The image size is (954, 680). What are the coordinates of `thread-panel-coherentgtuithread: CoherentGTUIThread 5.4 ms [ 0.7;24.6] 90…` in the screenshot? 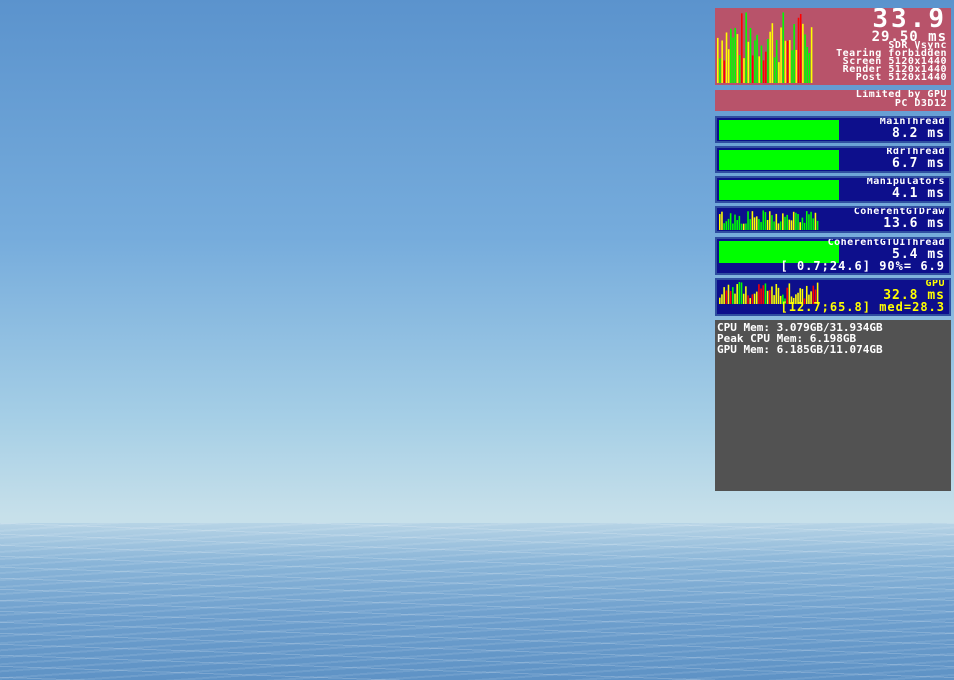 It's located at (833, 256).